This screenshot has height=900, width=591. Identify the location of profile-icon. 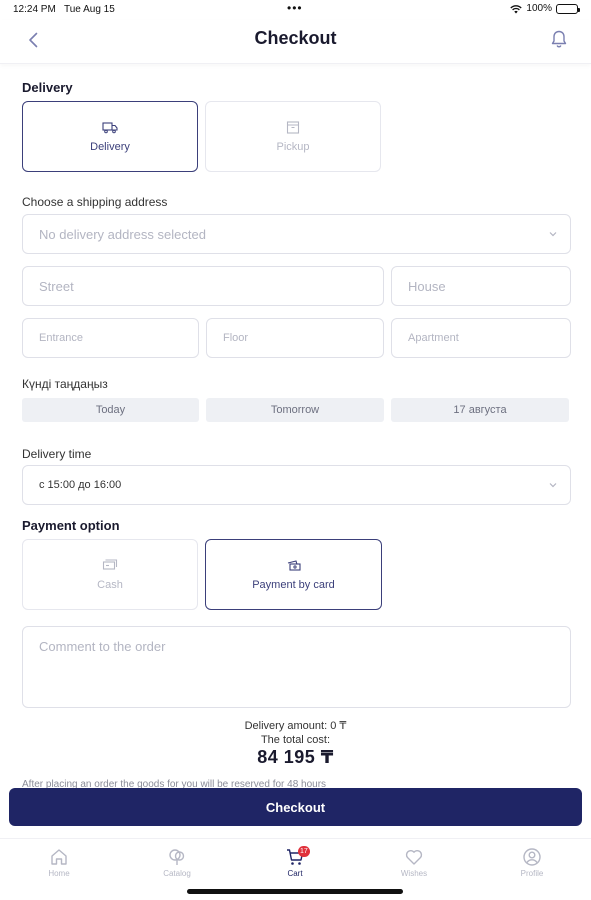
(532, 857).